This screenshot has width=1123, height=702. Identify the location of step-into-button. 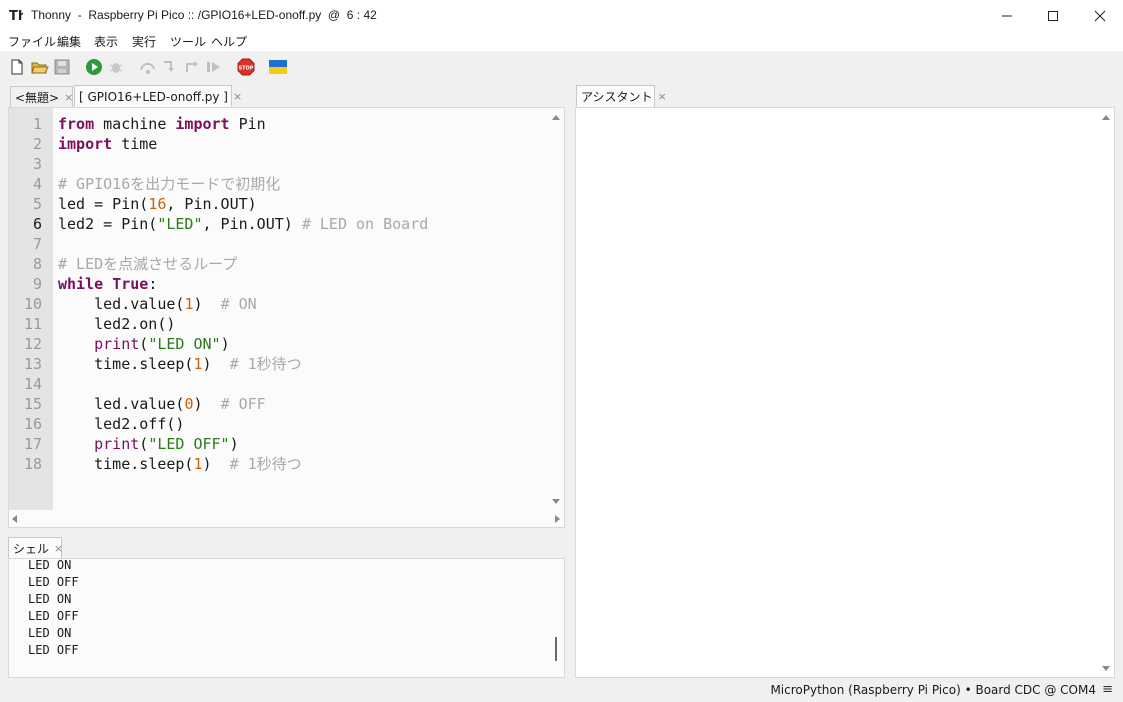
(170, 67).